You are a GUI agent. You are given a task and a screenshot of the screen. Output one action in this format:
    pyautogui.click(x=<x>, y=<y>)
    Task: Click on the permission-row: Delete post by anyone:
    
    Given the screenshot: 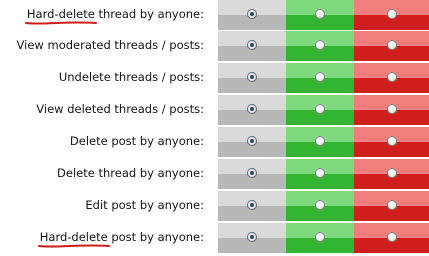 What is the action you would take?
    pyautogui.click(x=214, y=142)
    